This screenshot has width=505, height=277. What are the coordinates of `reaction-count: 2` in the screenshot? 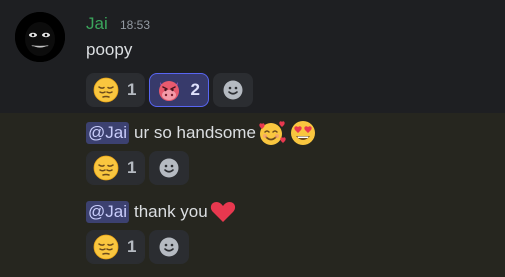 It's located at (195, 89).